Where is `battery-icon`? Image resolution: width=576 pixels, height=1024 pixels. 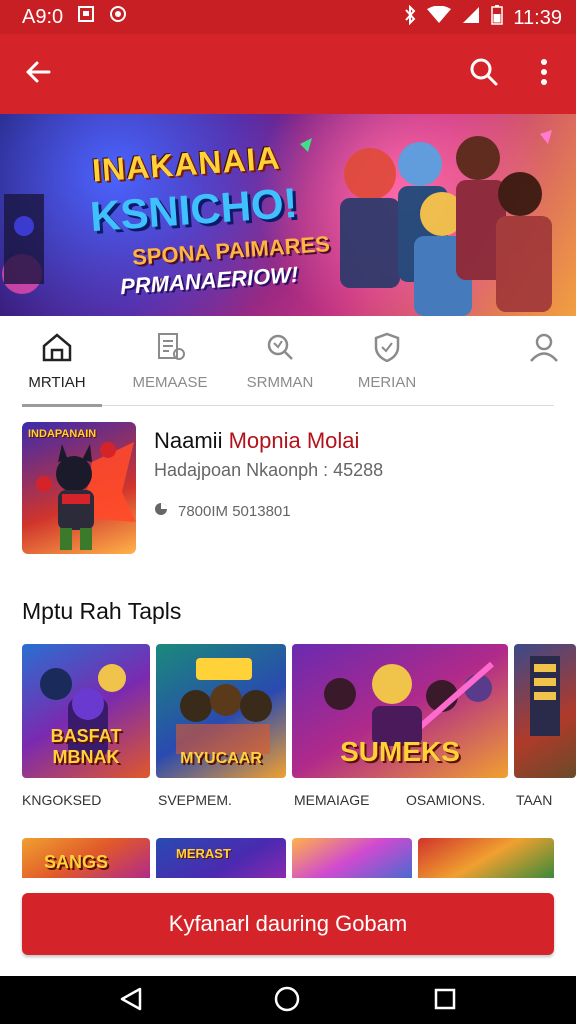 battery-icon is located at coordinates (497, 18).